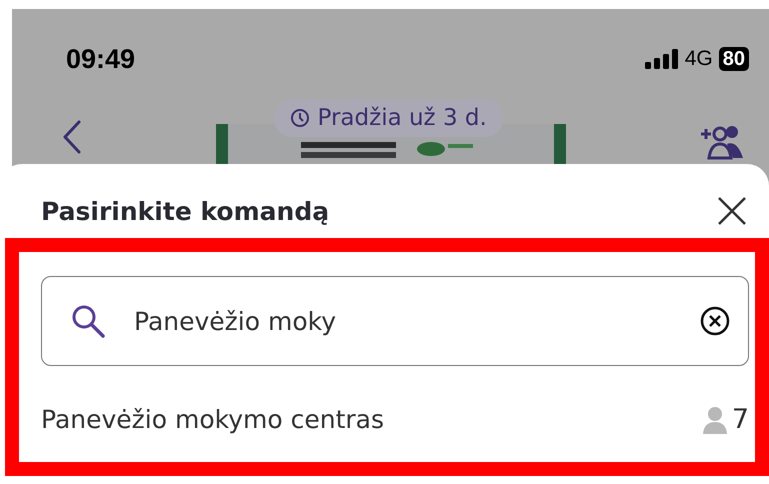 The width and height of the screenshot is (769, 484). What do you see at coordinates (715, 420) in the screenshot?
I see `person-icon` at bounding box center [715, 420].